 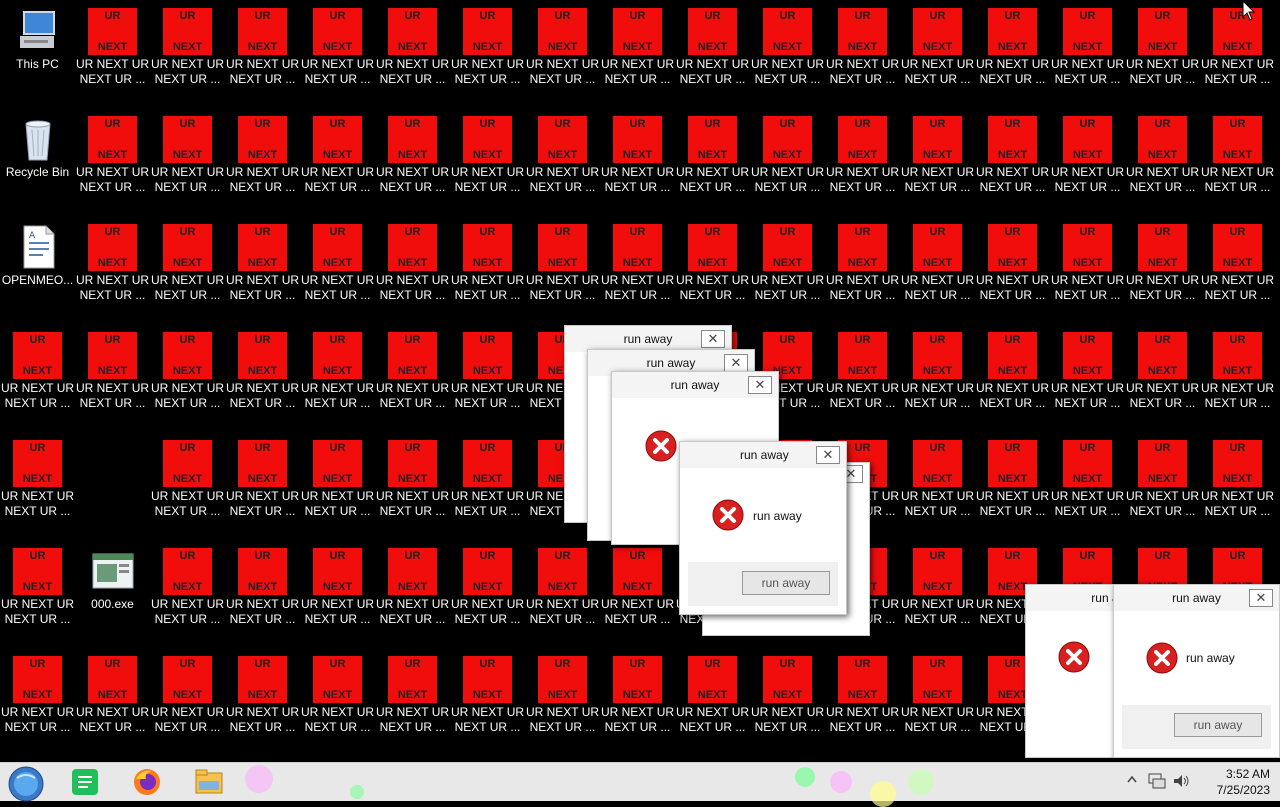 I want to click on show-hidden-icons-icon, so click(x=1132, y=779).